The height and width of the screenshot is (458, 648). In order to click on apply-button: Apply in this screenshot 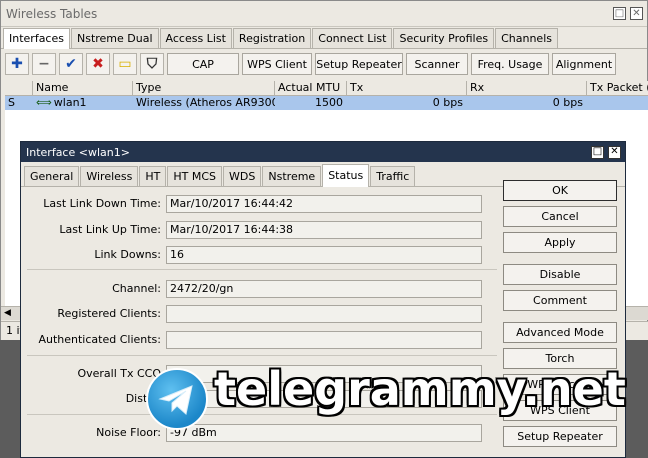, I will do `click(560, 242)`.